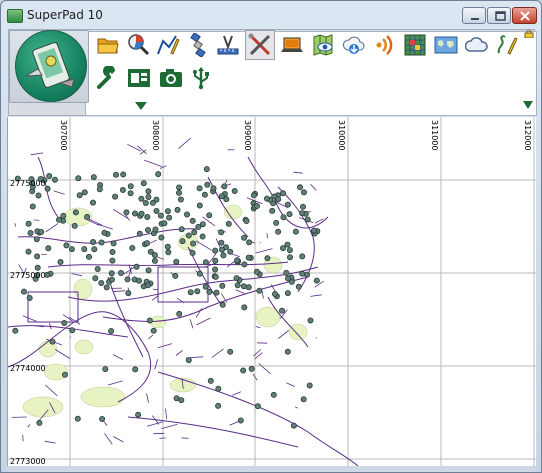  I want to click on form-button, so click(138, 78).